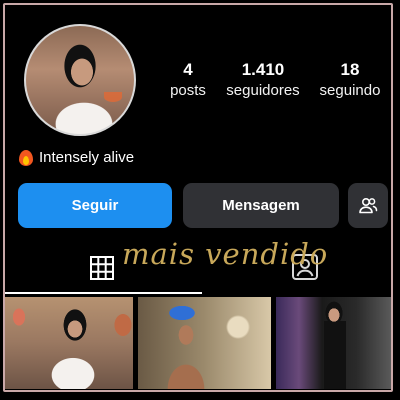  What do you see at coordinates (263, 81) in the screenshot?
I see `stat-followers: 1.410 seguidores` at bounding box center [263, 81].